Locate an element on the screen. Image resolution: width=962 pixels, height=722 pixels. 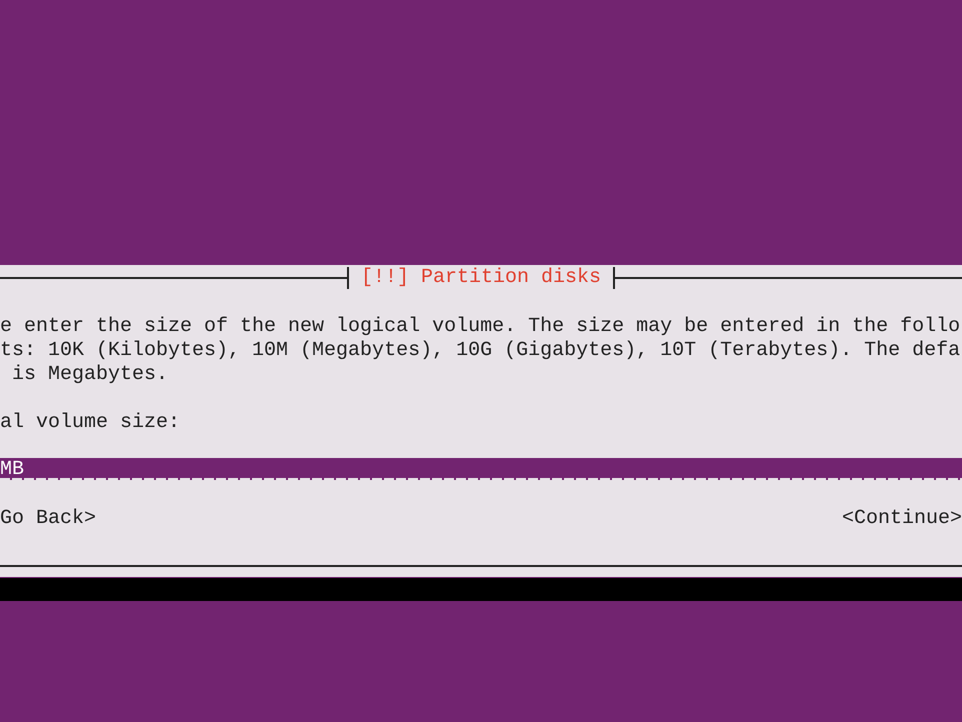
dialog-title: [!!] Partition disks is located at coordinates (481, 278).